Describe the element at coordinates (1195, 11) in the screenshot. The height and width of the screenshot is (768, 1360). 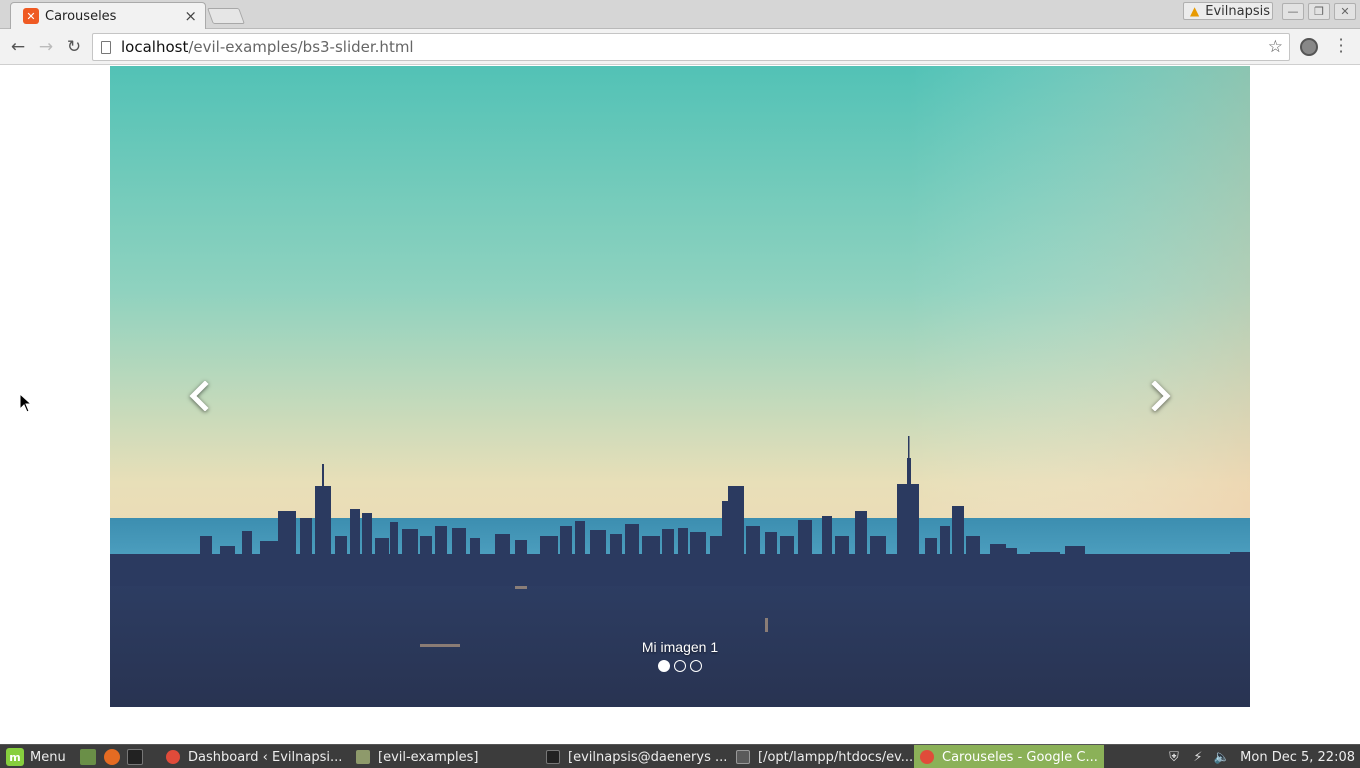
I see `warning-icon: ▲` at that location.